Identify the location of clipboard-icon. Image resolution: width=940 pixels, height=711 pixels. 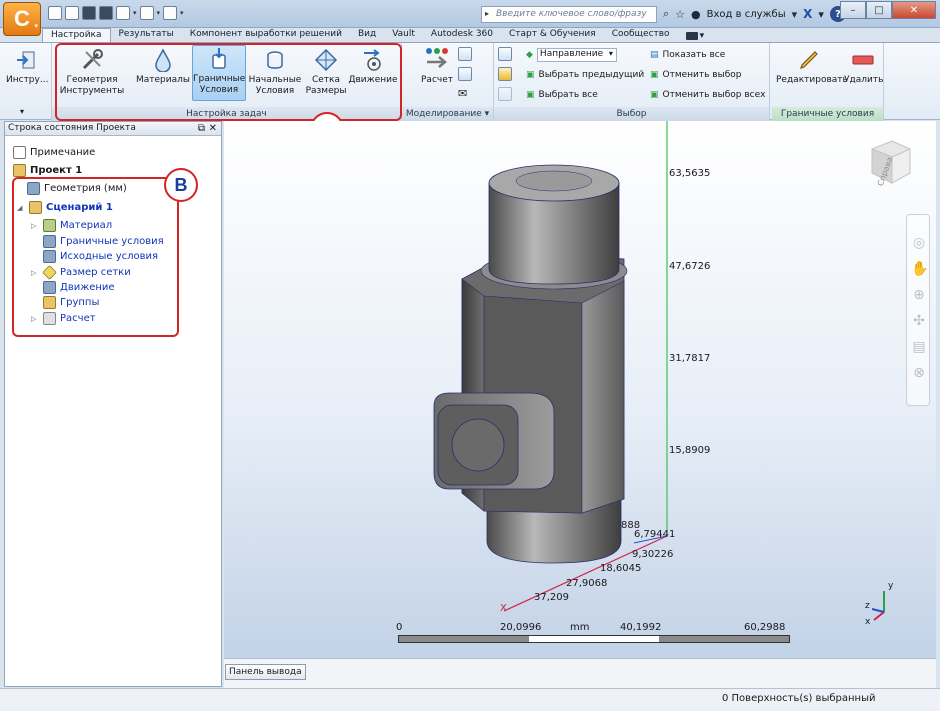
(123, 13).